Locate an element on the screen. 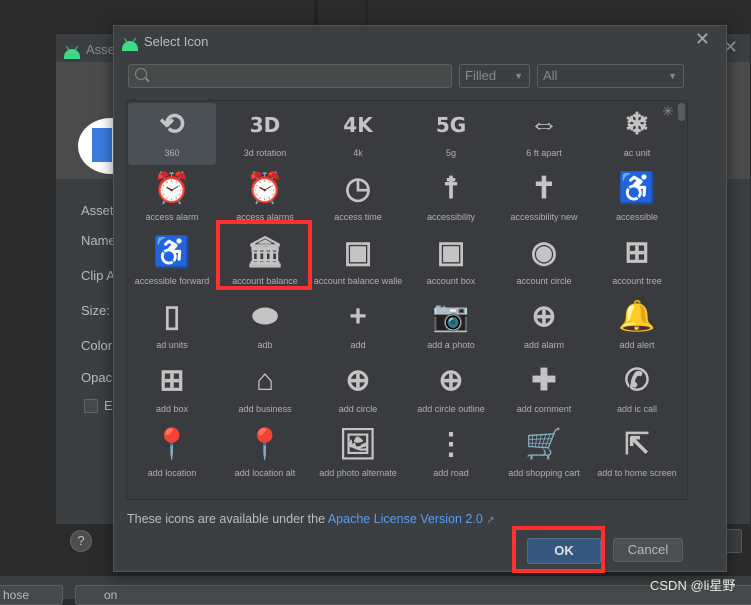  account-circle-icon: ◉ is located at coordinates (544, 252).